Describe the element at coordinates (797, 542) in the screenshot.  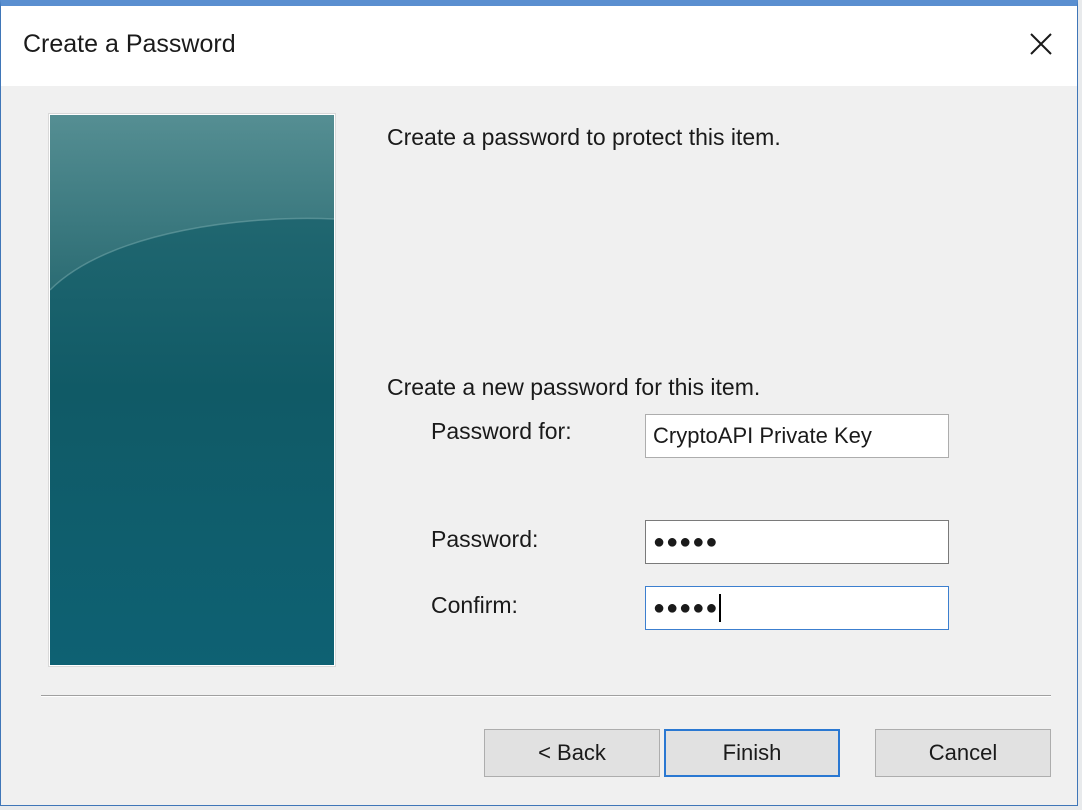
I see `password-input: ●●●●●` at that location.